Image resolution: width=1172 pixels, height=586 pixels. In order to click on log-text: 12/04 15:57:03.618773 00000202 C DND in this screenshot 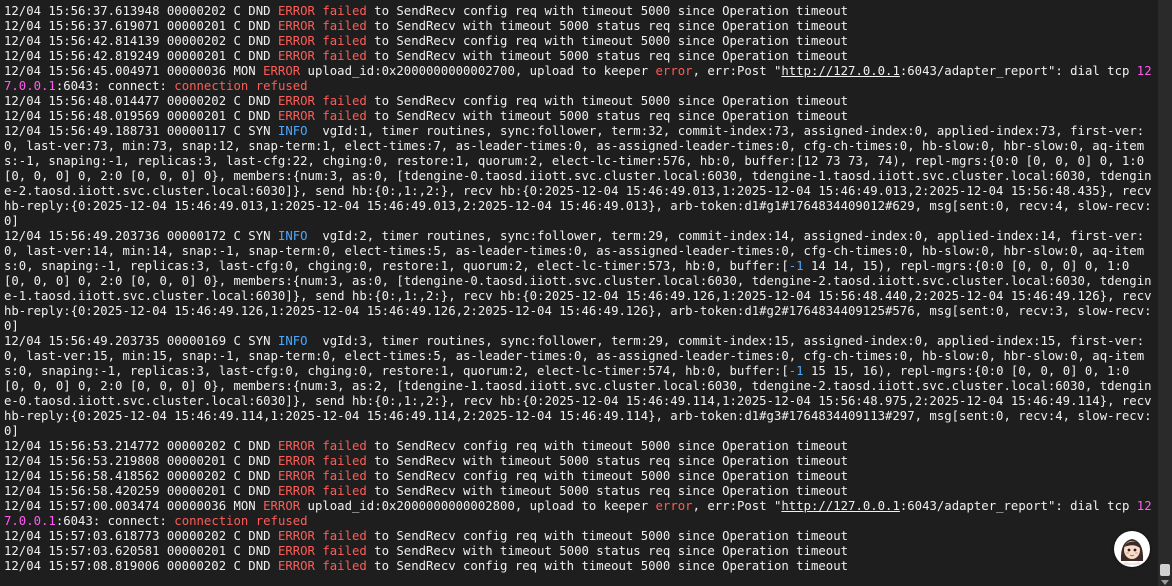, I will do `click(141, 536)`.